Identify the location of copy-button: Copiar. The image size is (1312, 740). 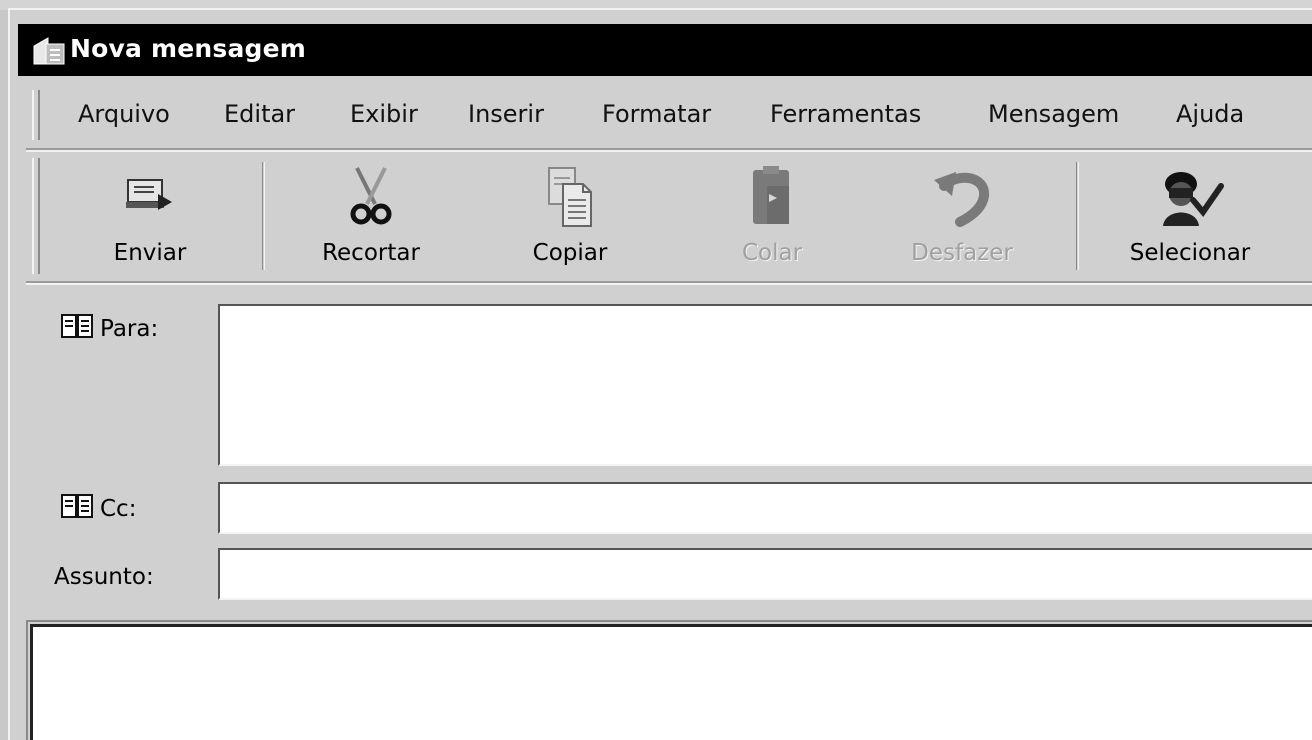
(570, 216).